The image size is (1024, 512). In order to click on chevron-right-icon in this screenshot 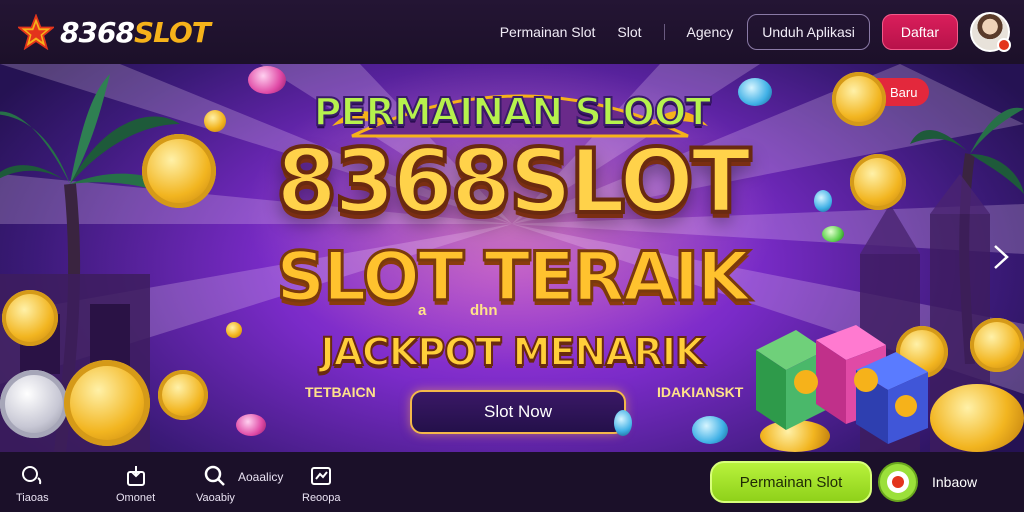, I will do `click(1001, 257)`.